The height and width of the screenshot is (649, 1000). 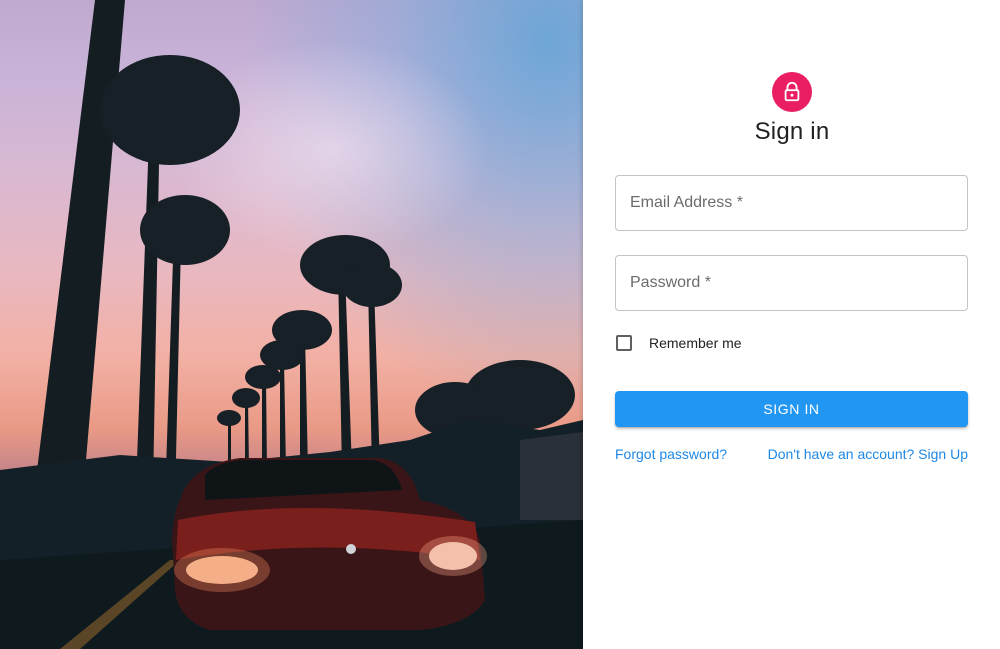 I want to click on email-input, so click(x=791, y=203).